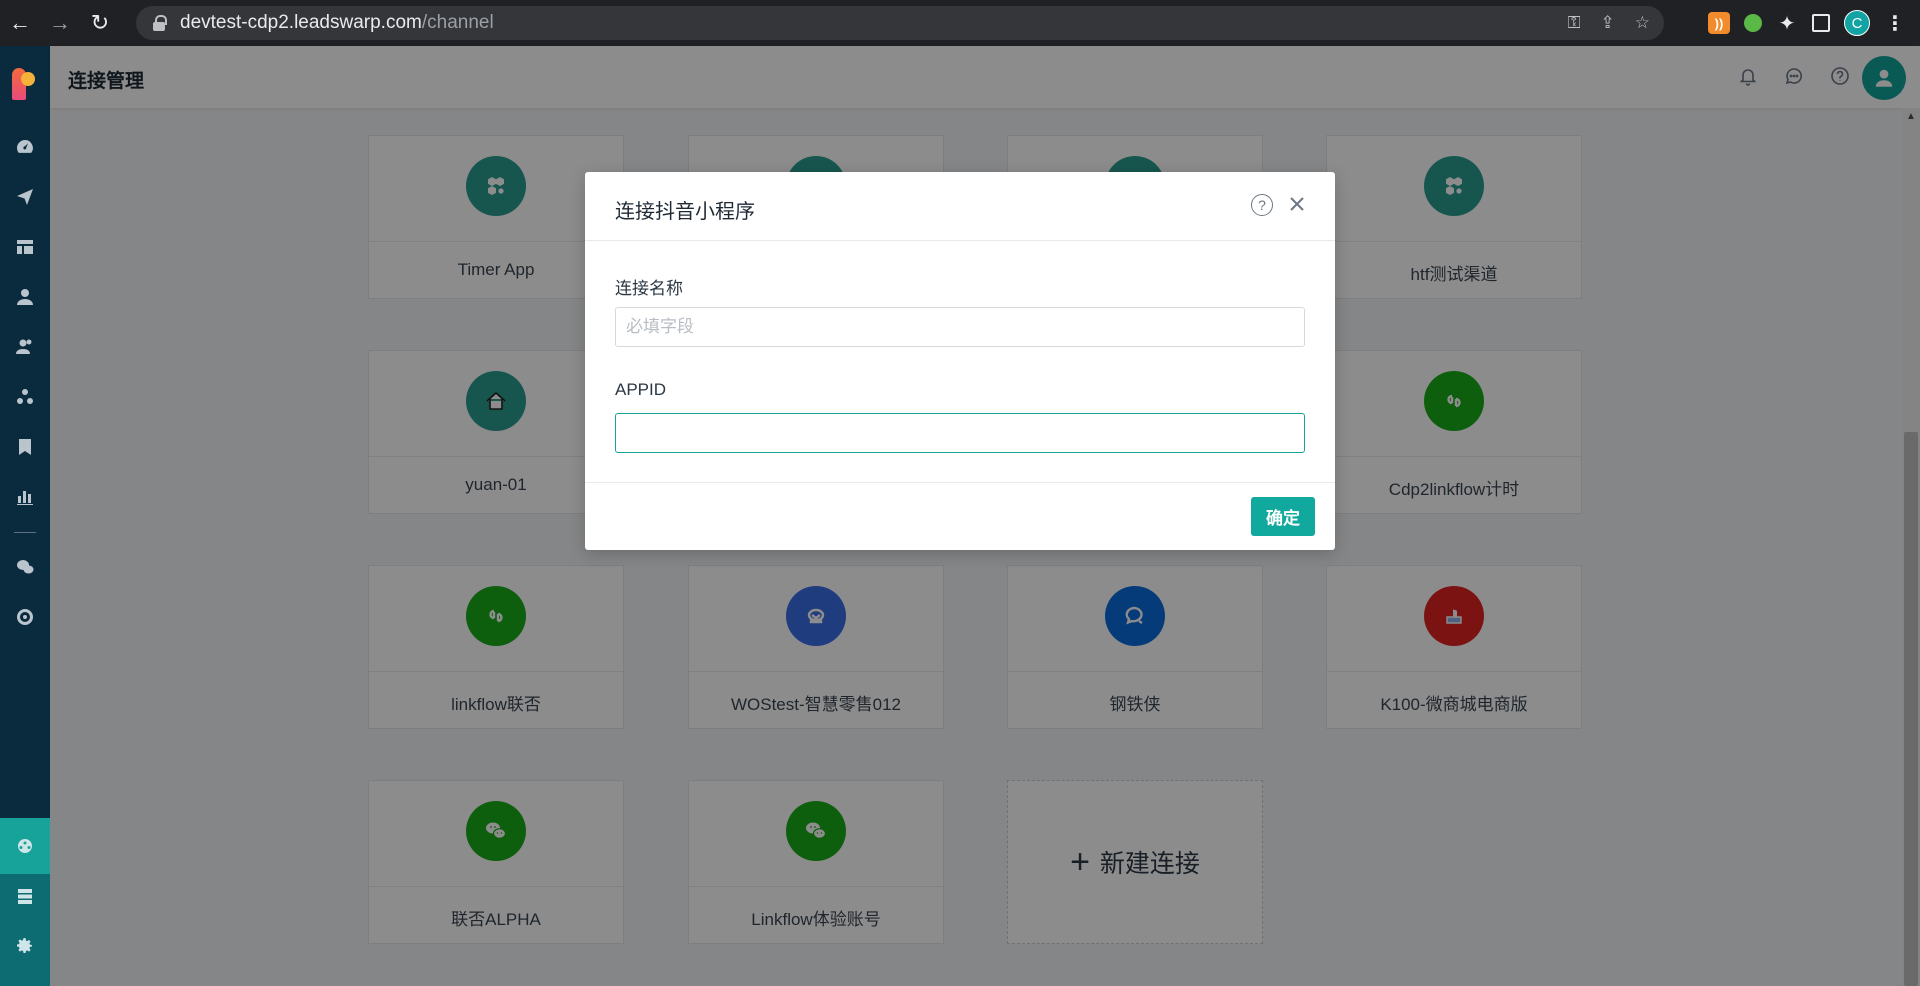 The image size is (1920, 986). Describe the element at coordinates (20, 23) in the screenshot. I see `back-arrow-icon: ←` at that location.